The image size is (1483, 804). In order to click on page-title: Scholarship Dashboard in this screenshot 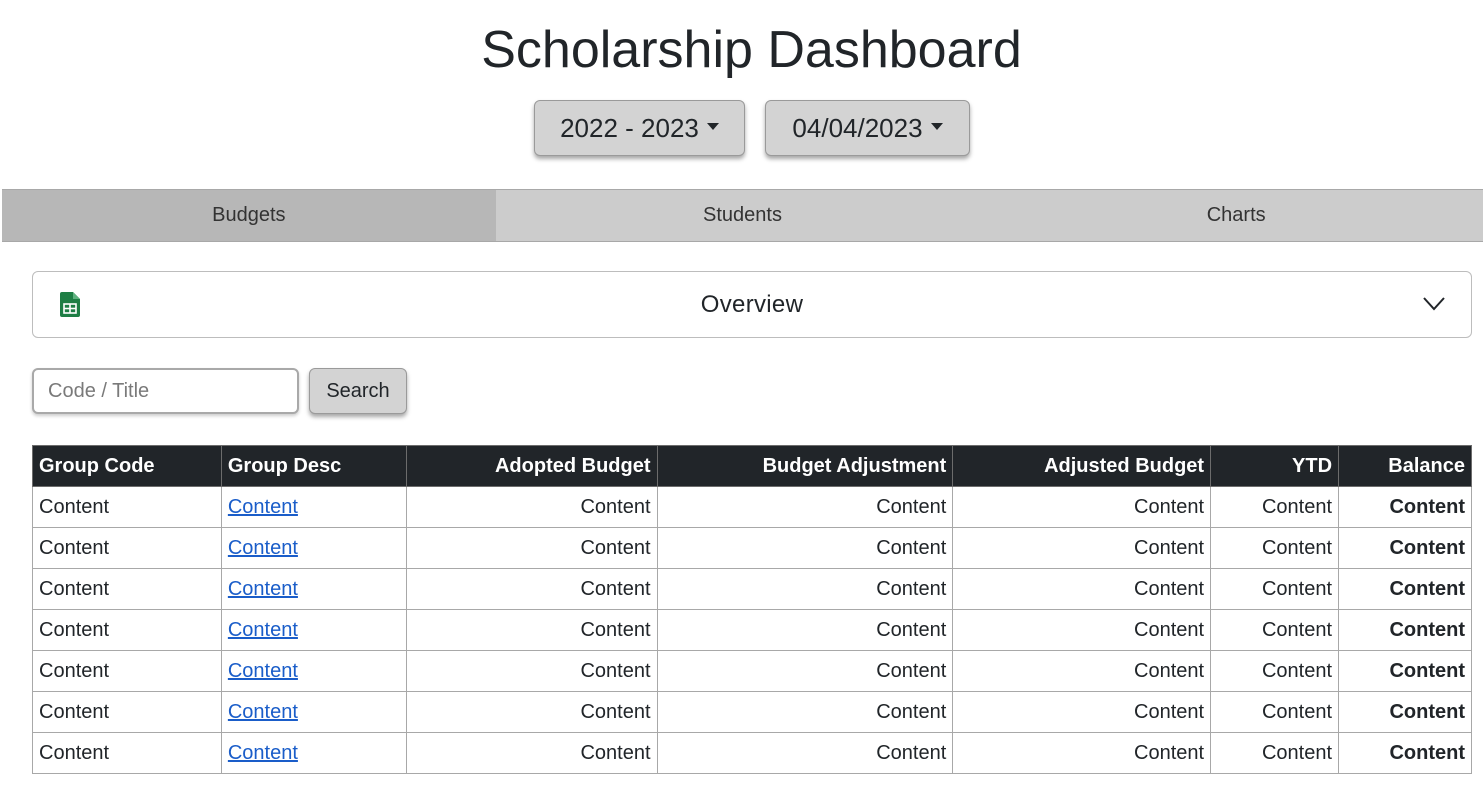, I will do `click(751, 50)`.